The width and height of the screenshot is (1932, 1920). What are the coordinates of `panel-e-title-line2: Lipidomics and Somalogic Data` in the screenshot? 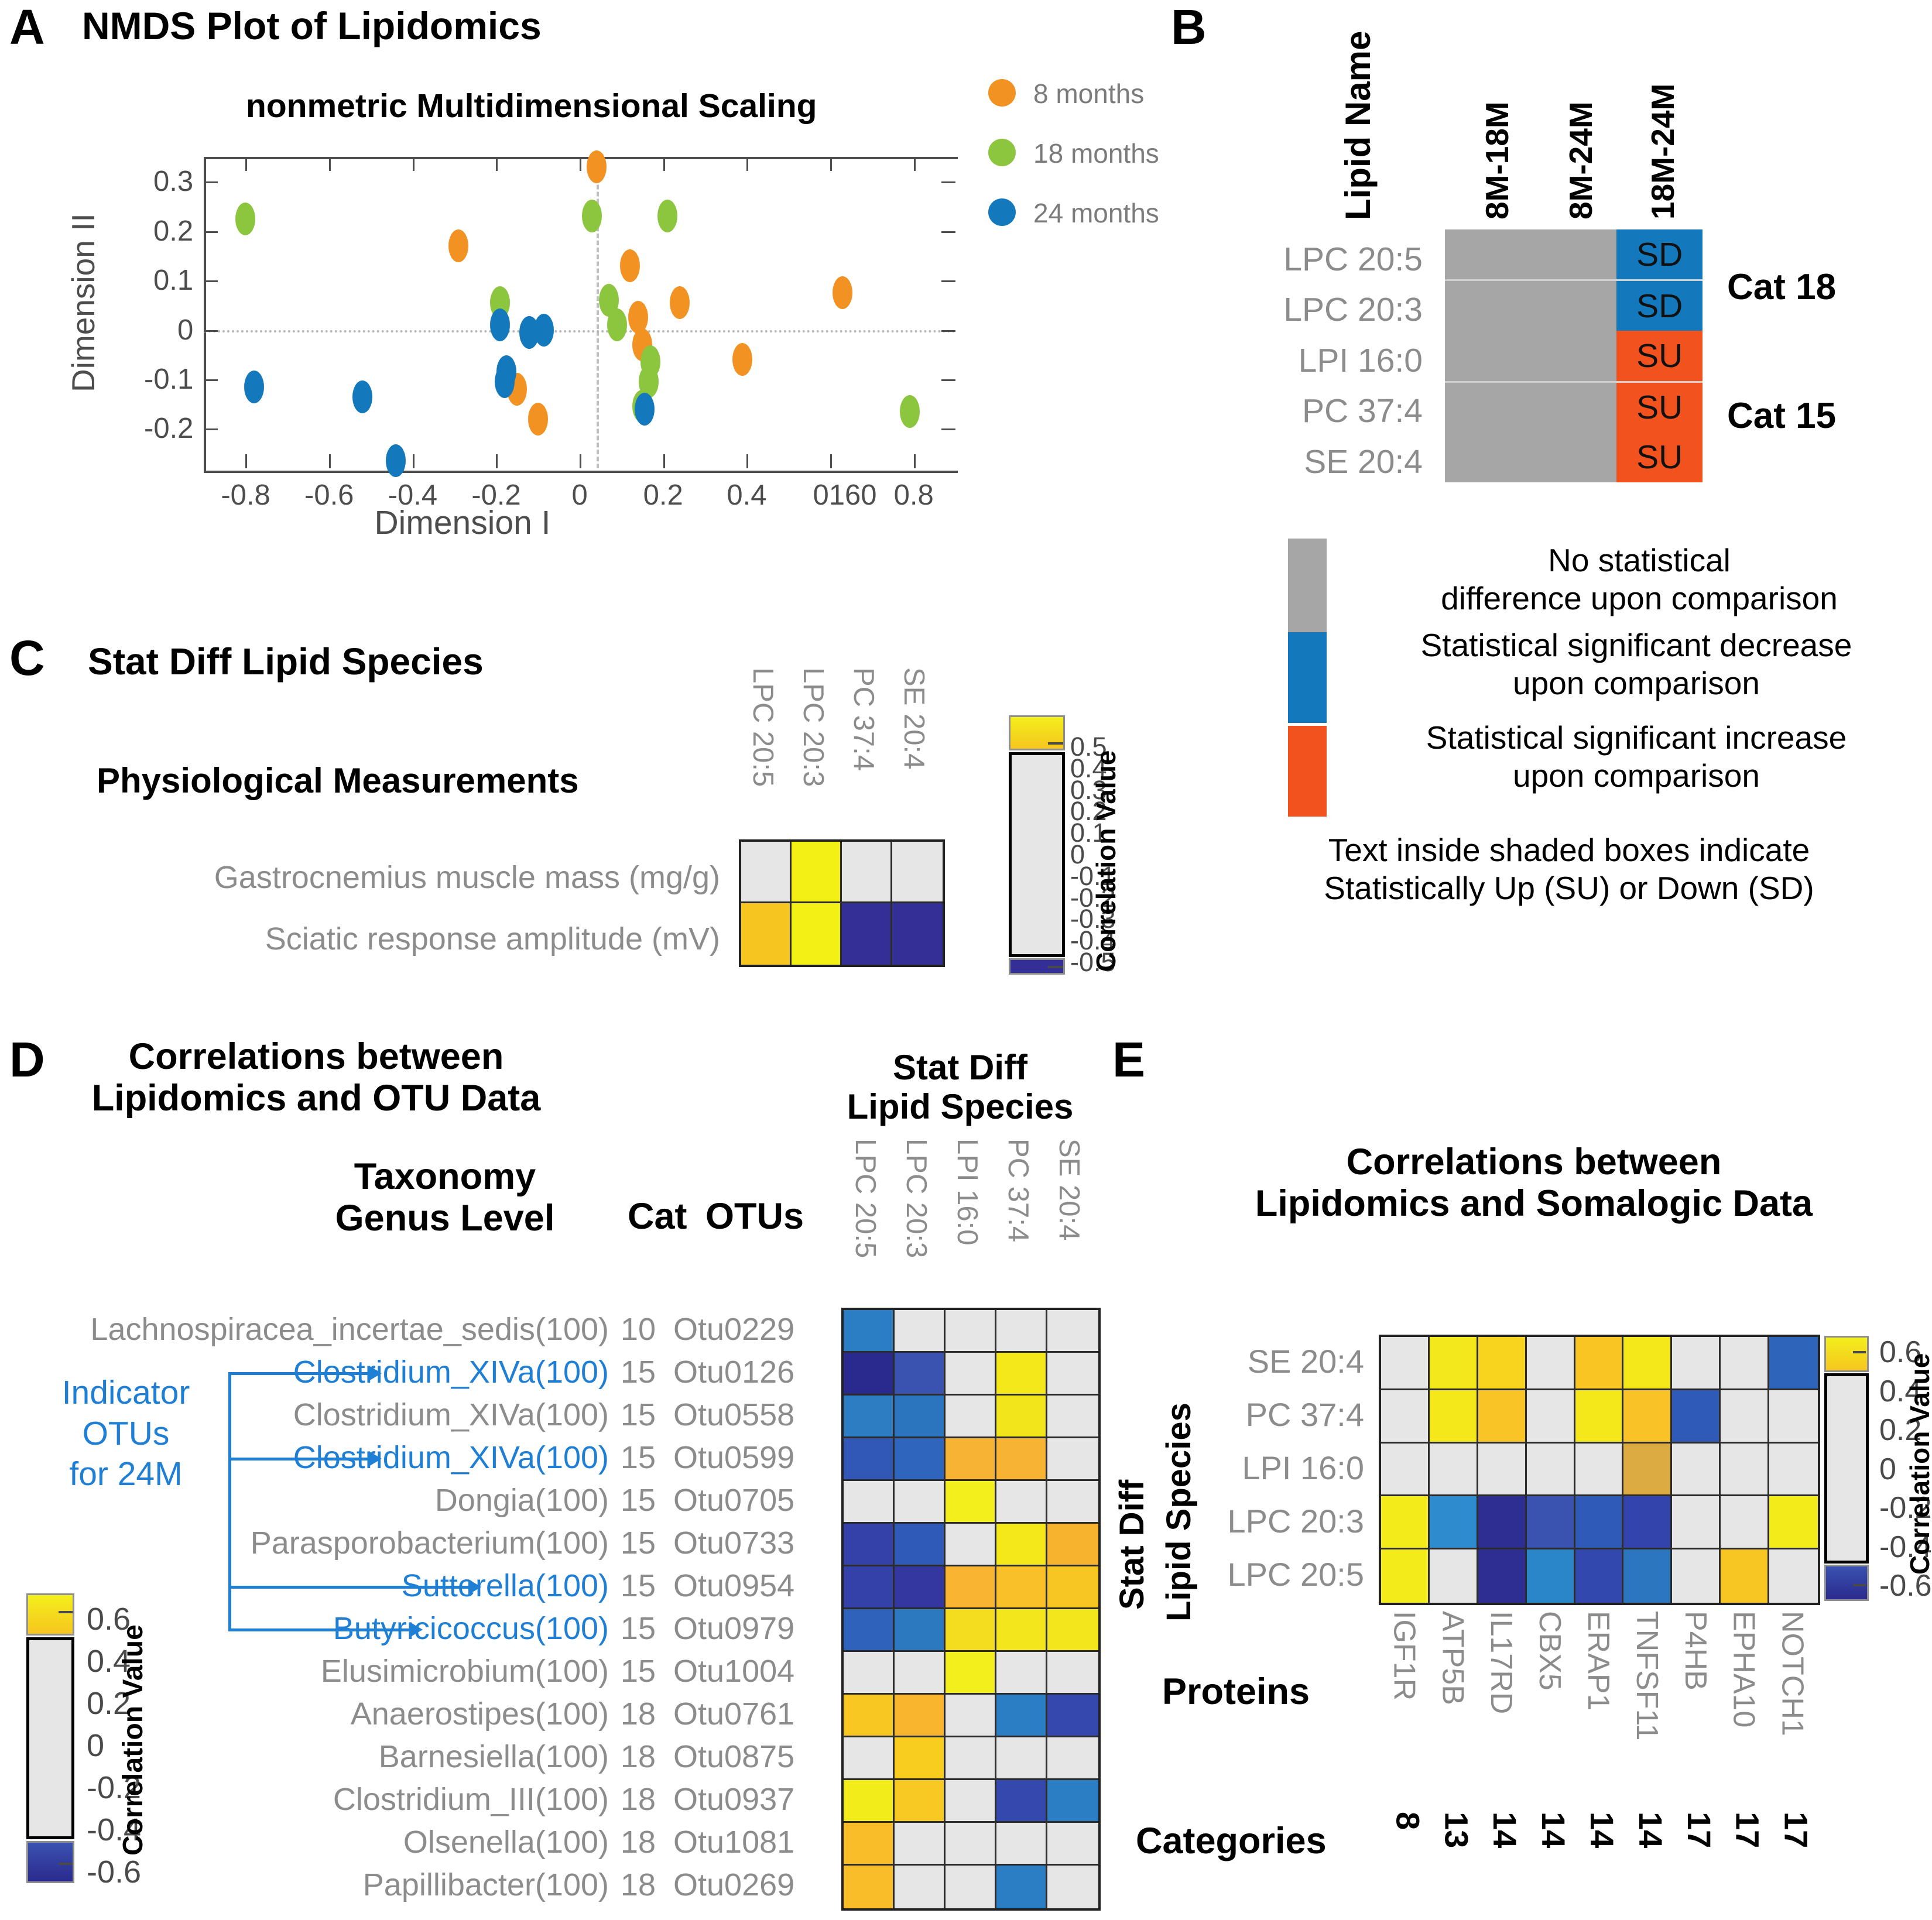 It's located at (1534, 1203).